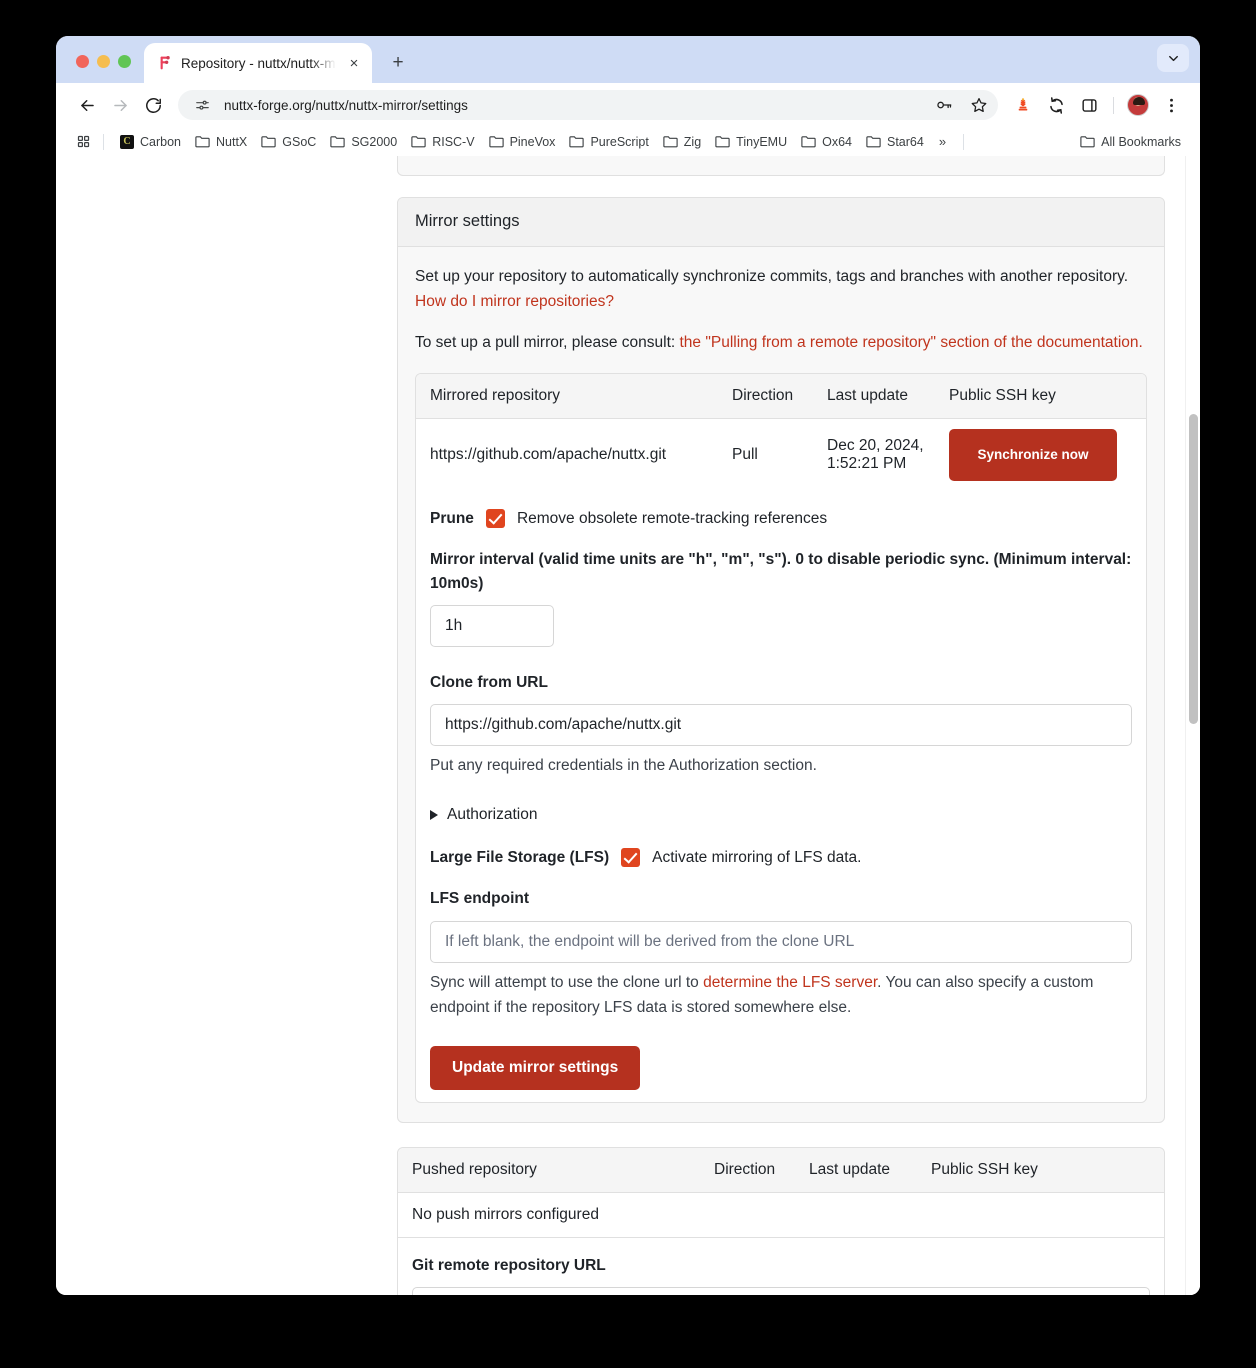 The image size is (1256, 1368). What do you see at coordinates (837, 141) in the screenshot?
I see `bookmark-label: Ox64` at bounding box center [837, 141].